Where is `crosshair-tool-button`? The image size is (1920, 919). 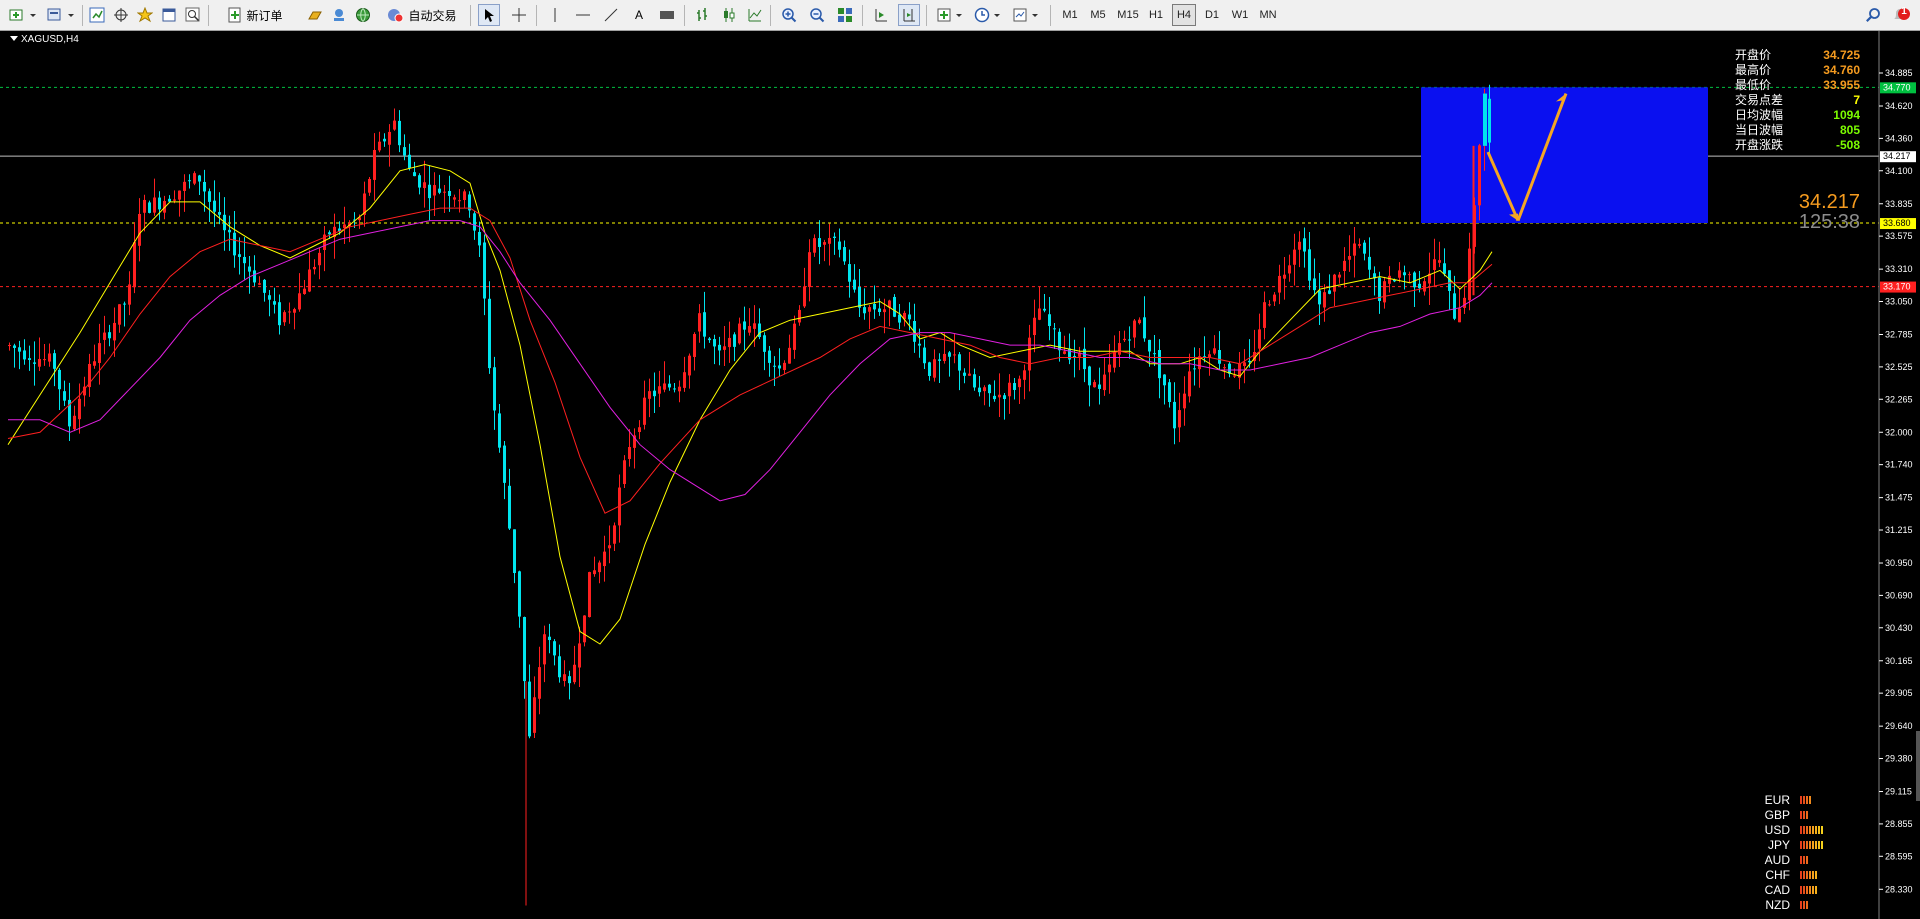
crosshair-tool-button is located at coordinates (519, 15).